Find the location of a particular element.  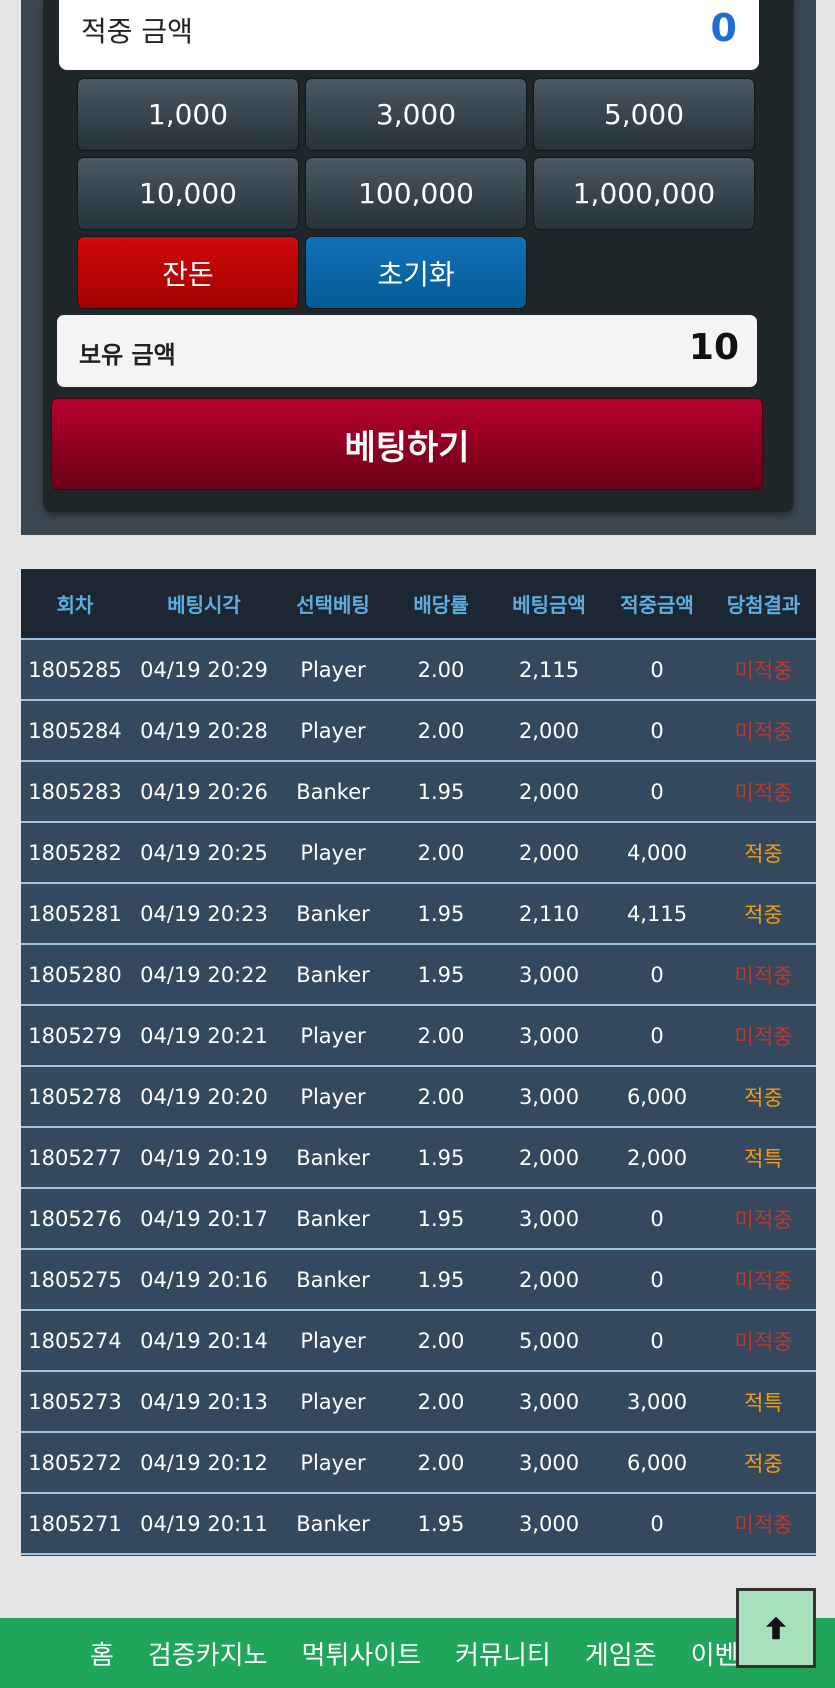

chip-button-3000: 3,000 is located at coordinates (416, 114).